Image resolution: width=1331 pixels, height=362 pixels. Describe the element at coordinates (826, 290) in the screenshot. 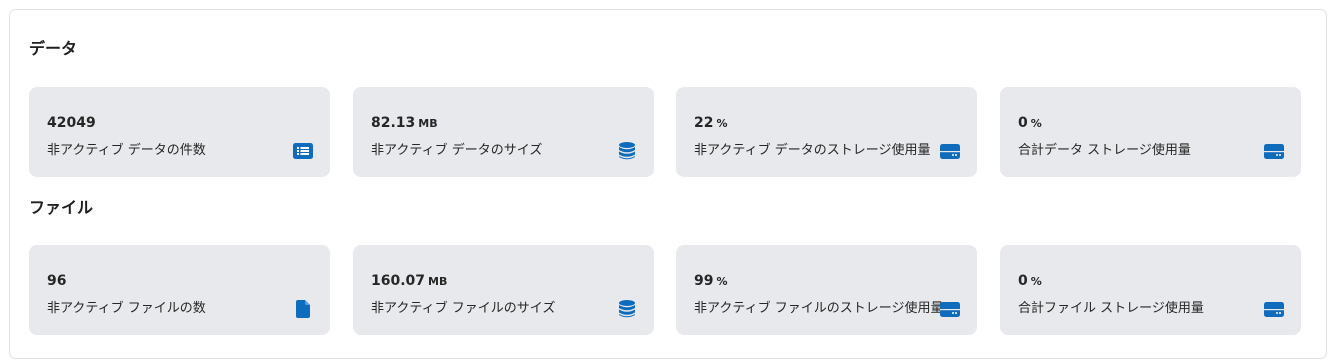

I see `card-inactive-file-storage: 99% 非アクティブ ファイルのストレージ使用量` at that location.